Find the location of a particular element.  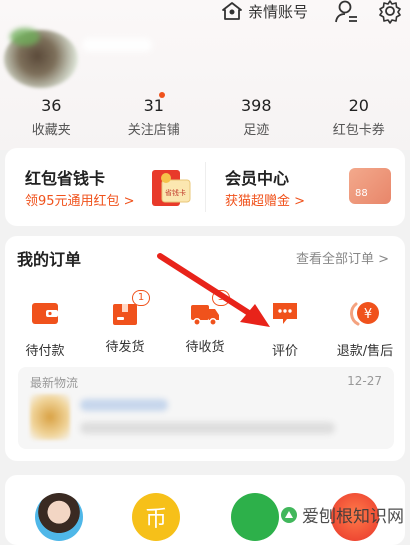

member-center-title: 会员中心 is located at coordinates (257, 177).